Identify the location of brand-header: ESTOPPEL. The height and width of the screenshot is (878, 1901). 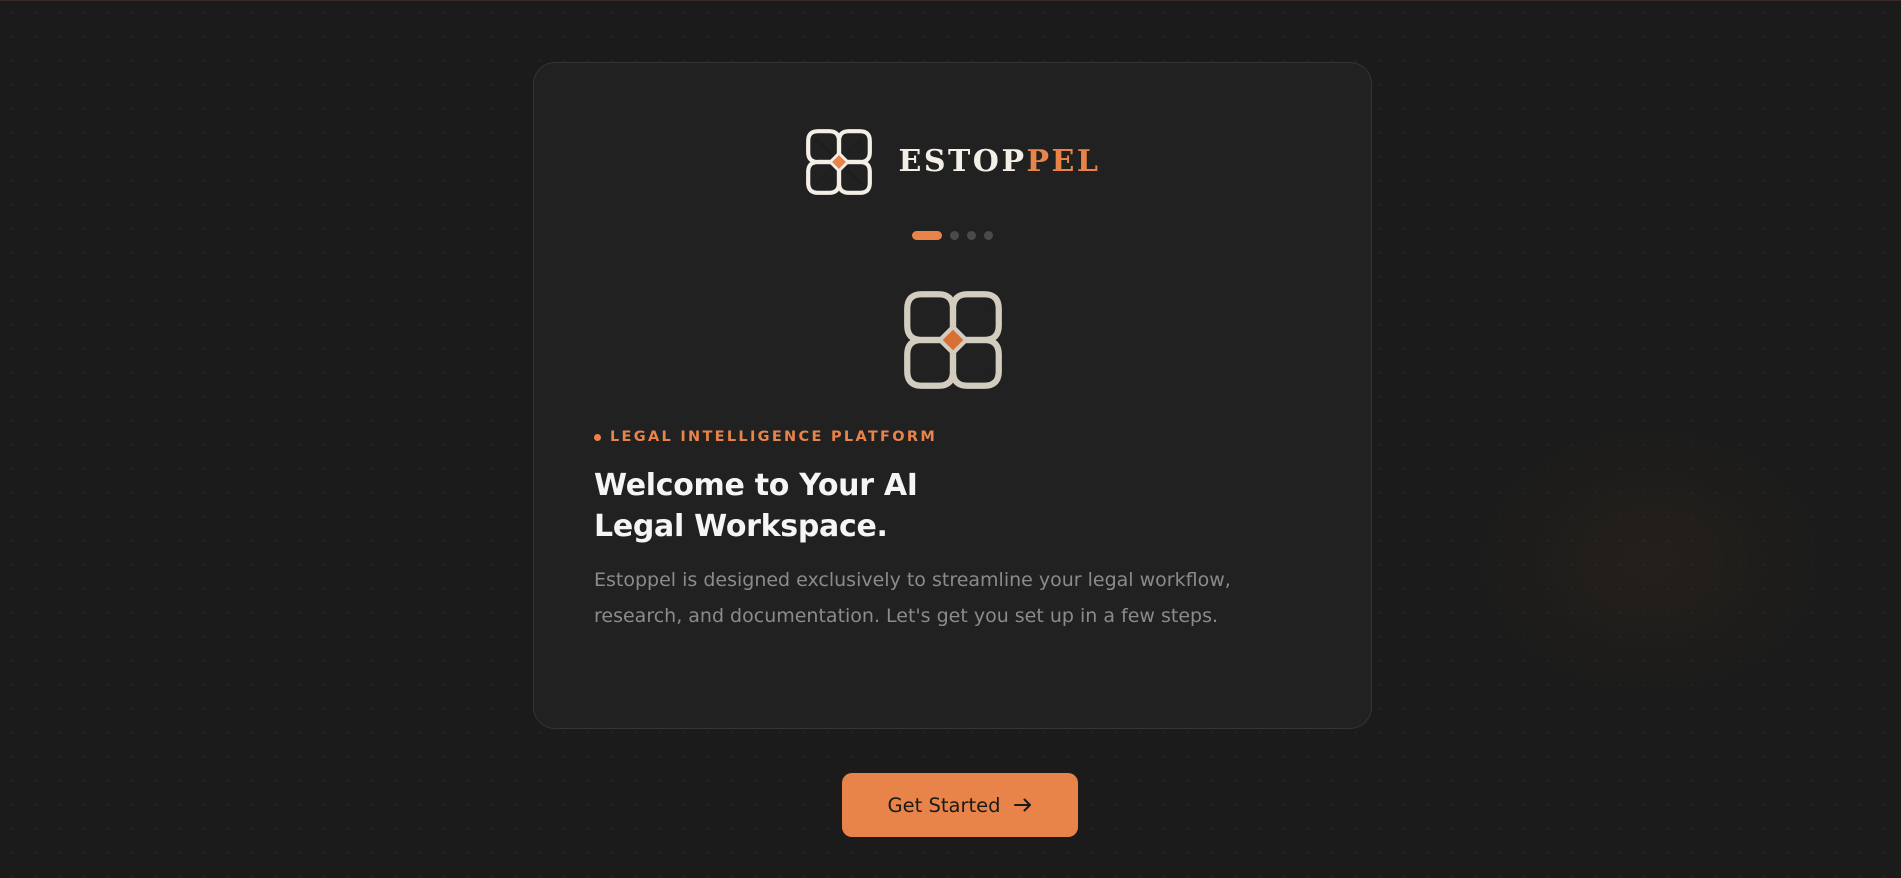
(952, 162).